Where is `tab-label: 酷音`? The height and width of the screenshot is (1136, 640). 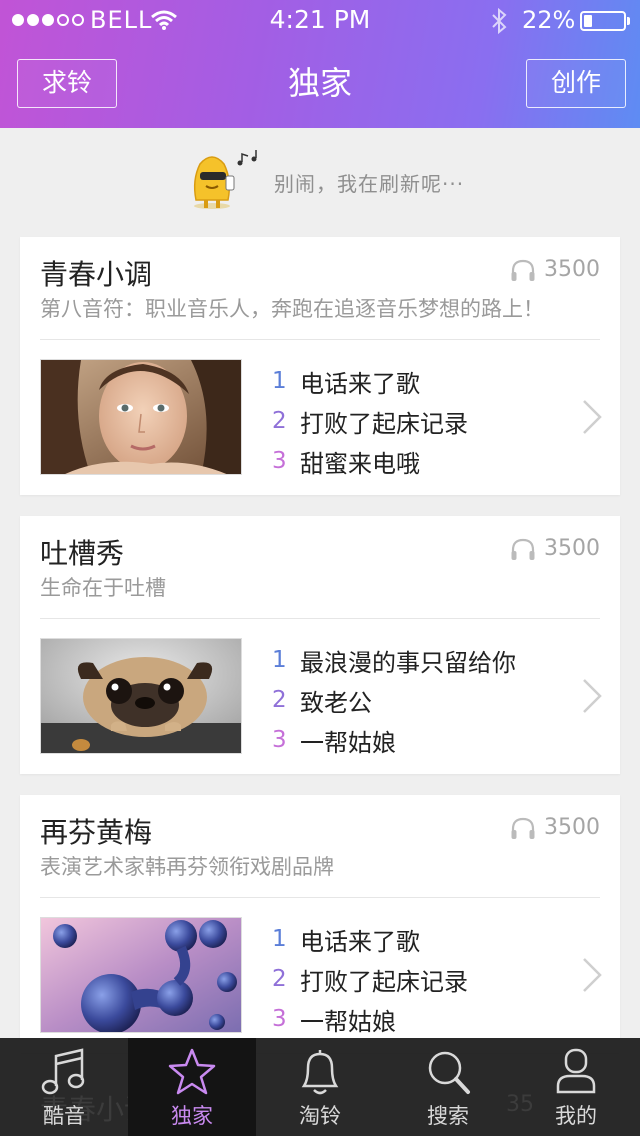 tab-label: 酷音 is located at coordinates (64, 1116).